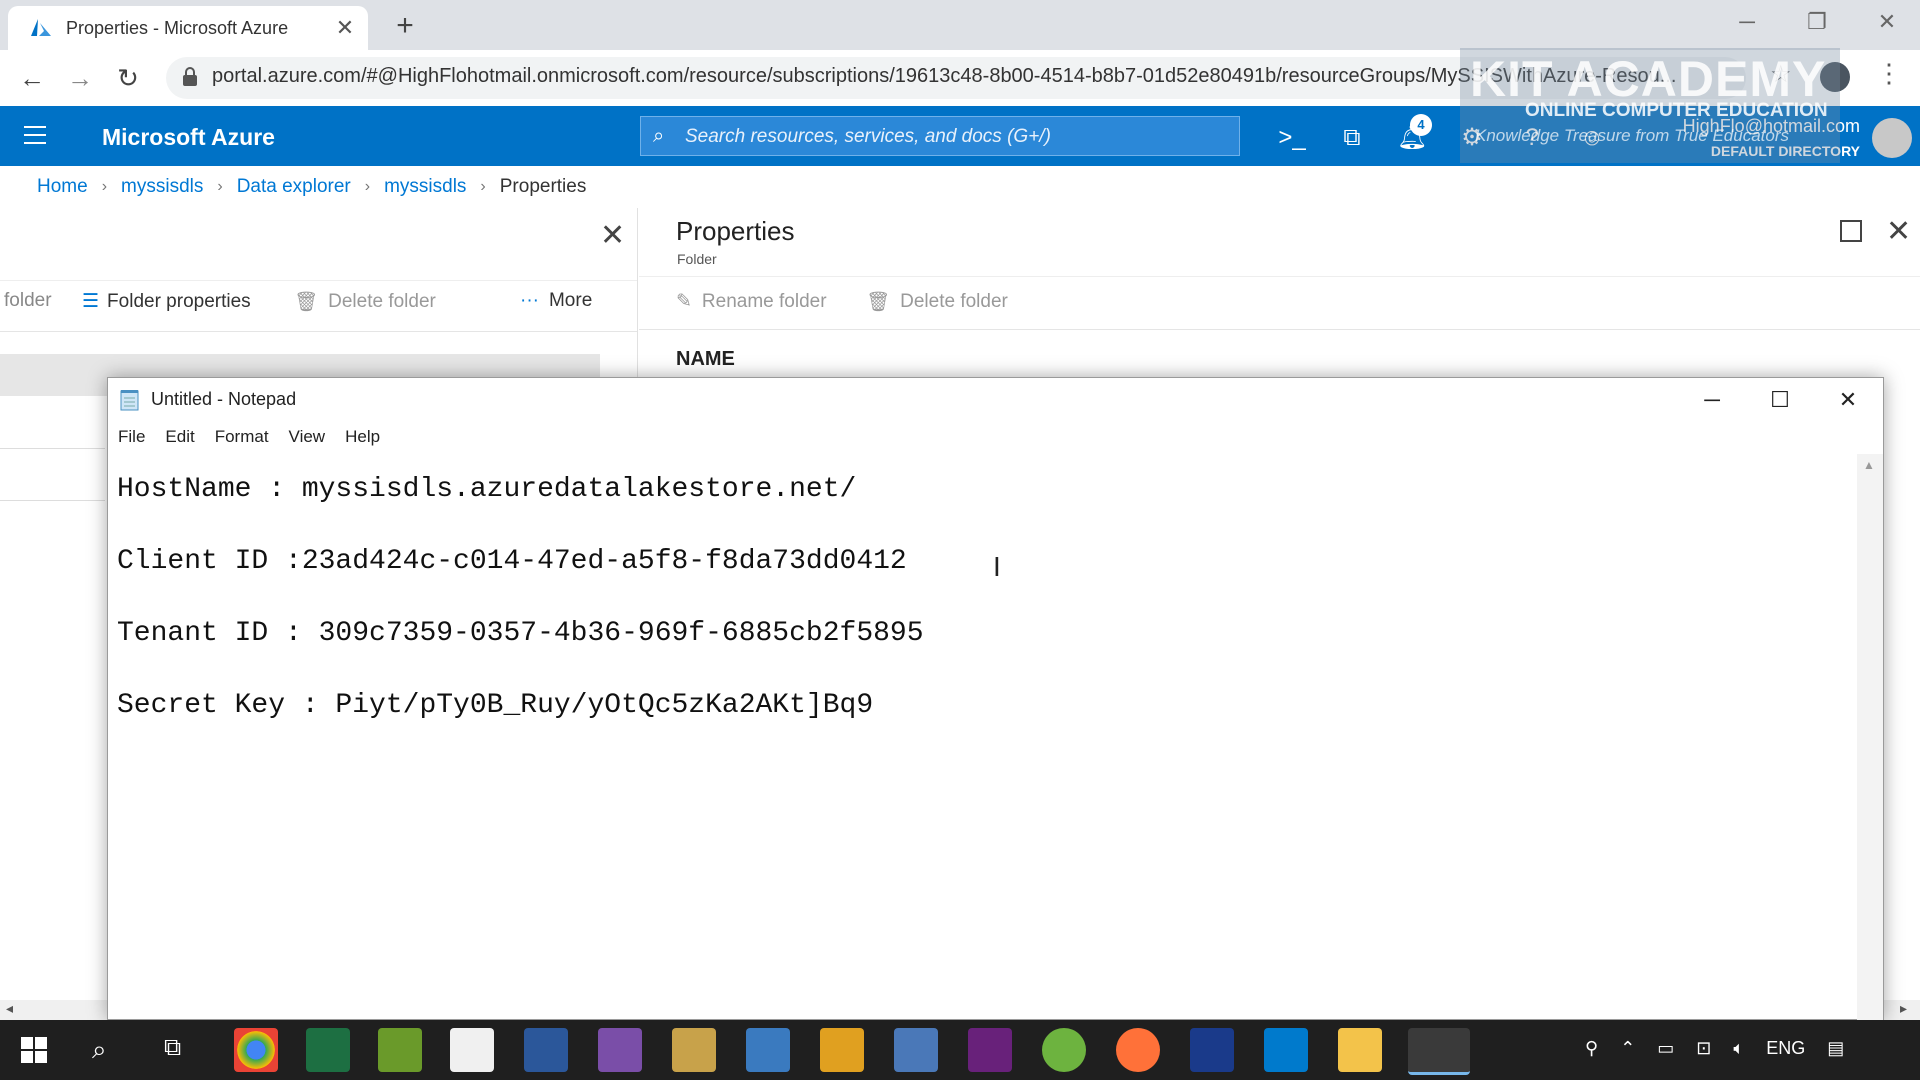 The width and height of the screenshot is (1920, 1080). What do you see at coordinates (1703, 1048) in the screenshot?
I see `network-icon: ⊡` at bounding box center [1703, 1048].